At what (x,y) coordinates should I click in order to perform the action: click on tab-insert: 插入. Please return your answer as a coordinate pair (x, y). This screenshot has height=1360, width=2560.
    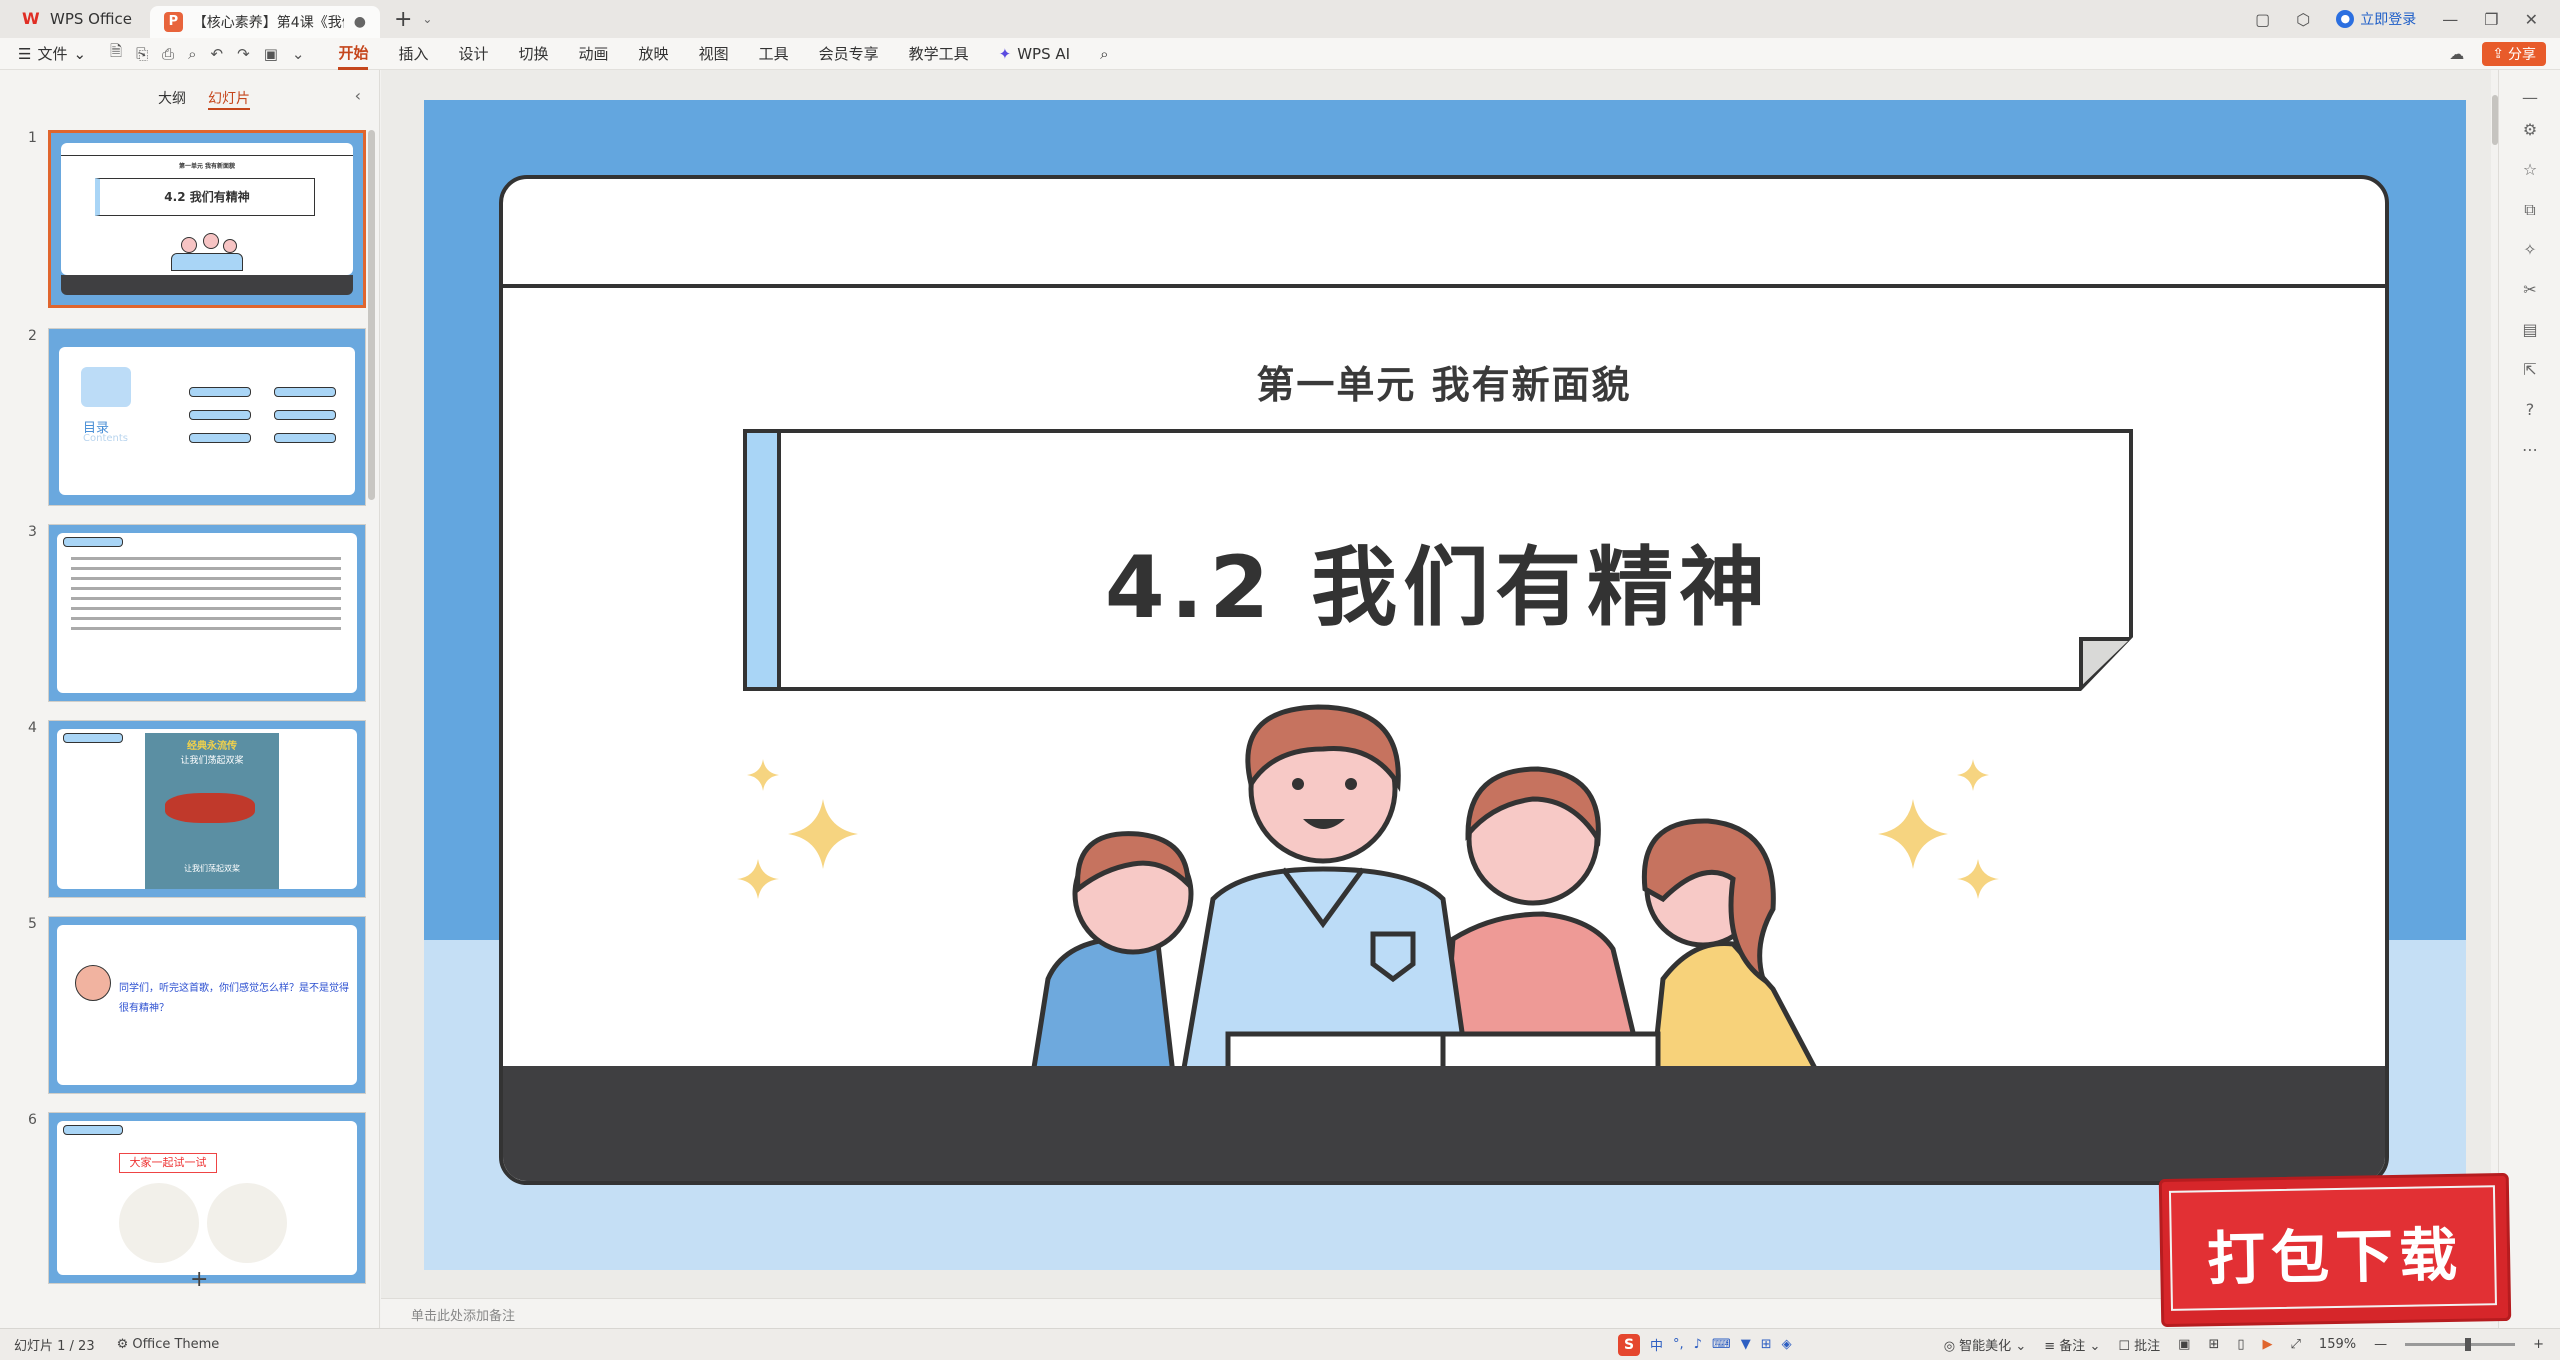
    Looking at the image, I should click on (413, 53).